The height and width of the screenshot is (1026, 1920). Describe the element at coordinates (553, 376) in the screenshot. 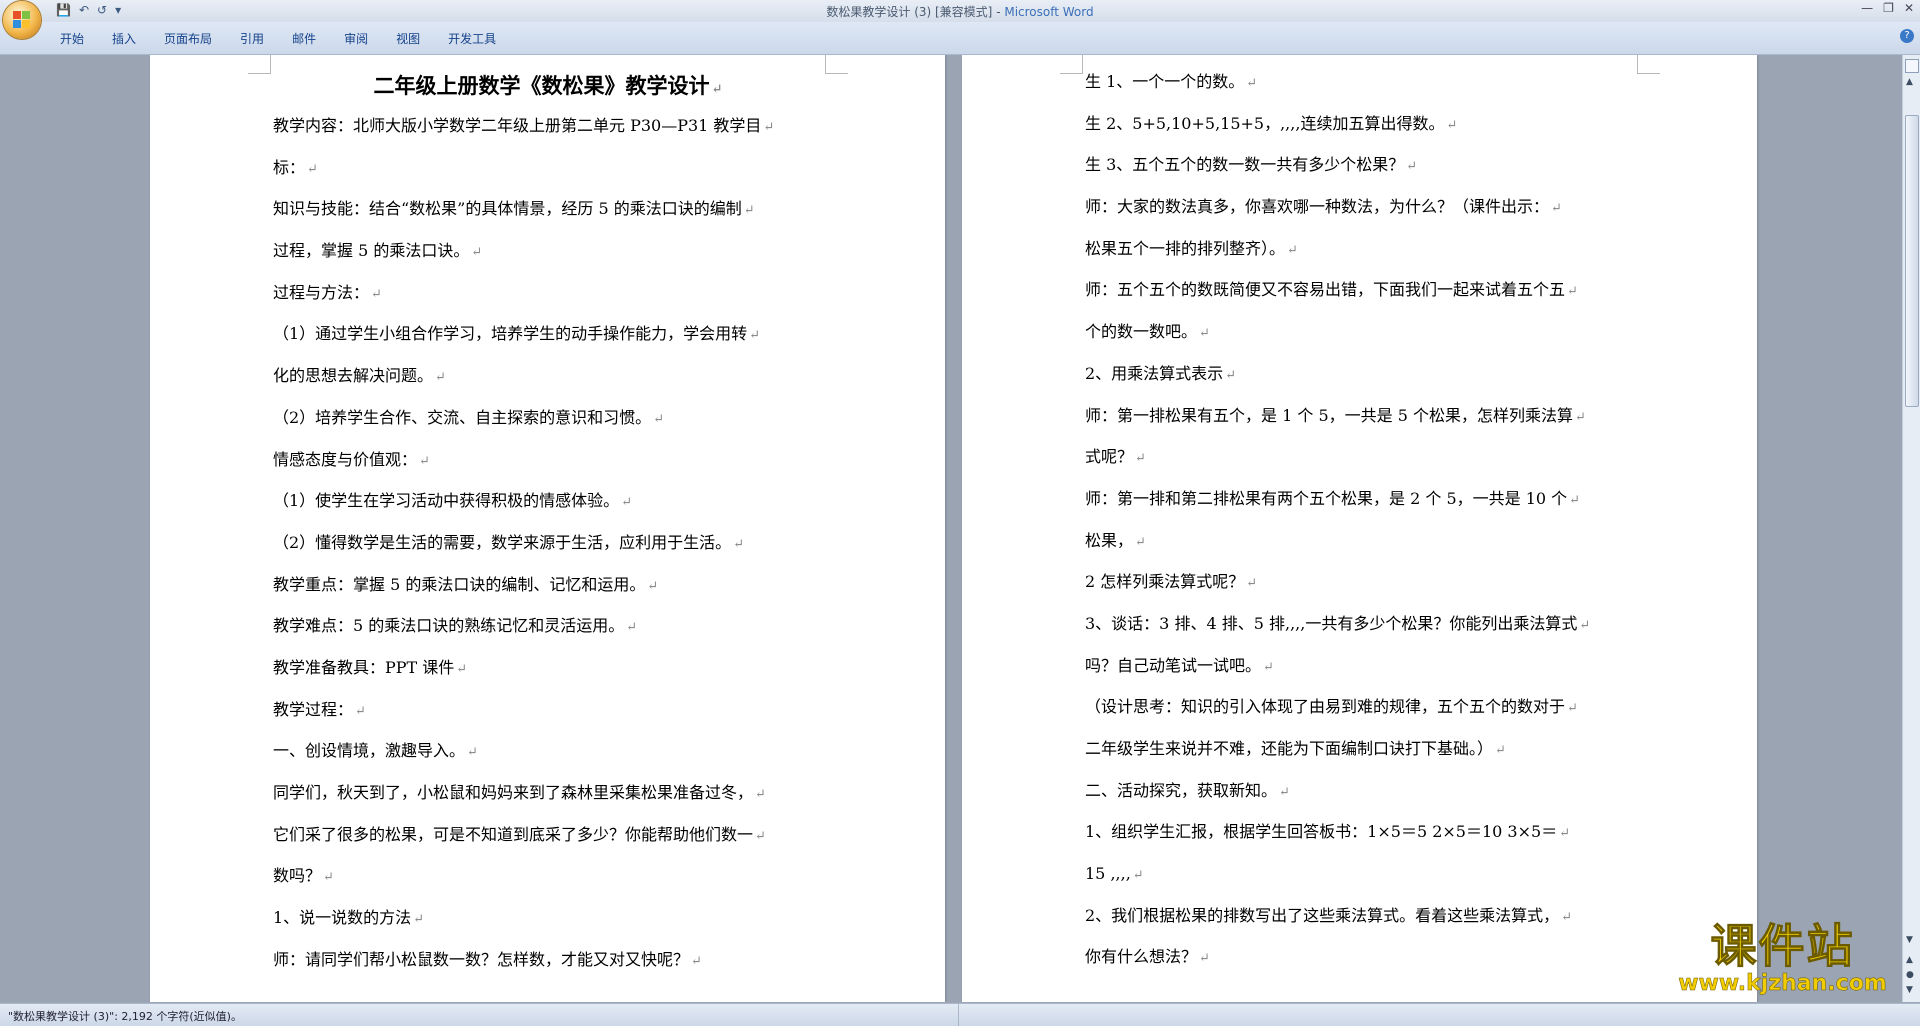

I see `document-line: 化的思想去解决问题。 ↵` at that location.